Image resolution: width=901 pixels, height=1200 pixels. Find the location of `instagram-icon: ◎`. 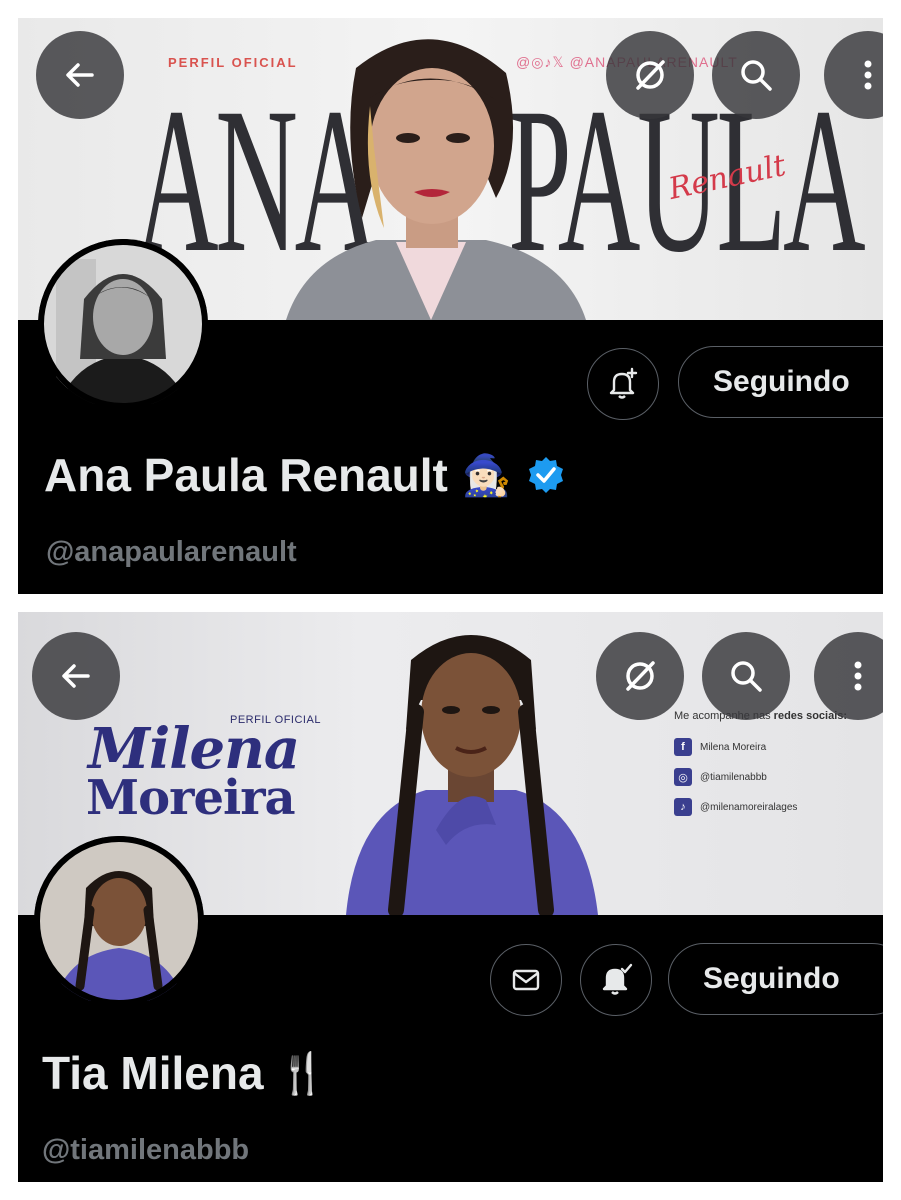

instagram-icon: ◎ is located at coordinates (683, 777).